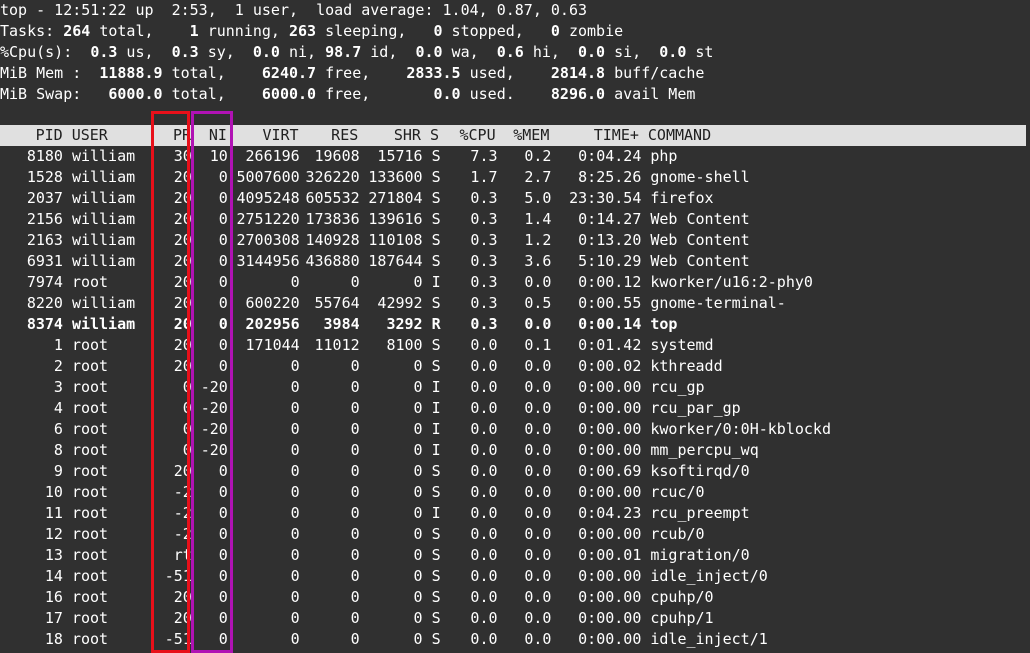 Image resolution: width=1030 pixels, height=653 pixels. I want to click on proc-mem: 1.4, so click(538, 219).